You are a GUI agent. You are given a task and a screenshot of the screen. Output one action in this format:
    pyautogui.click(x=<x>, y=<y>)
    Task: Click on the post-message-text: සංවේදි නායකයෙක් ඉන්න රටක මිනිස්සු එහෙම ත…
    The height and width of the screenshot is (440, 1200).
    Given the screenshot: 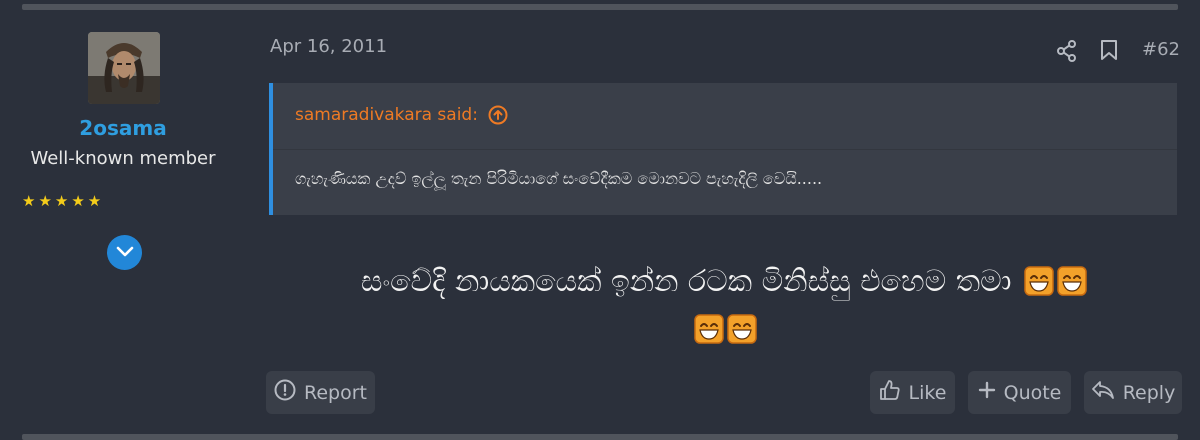 What is the action you would take?
    pyautogui.click(x=686, y=281)
    